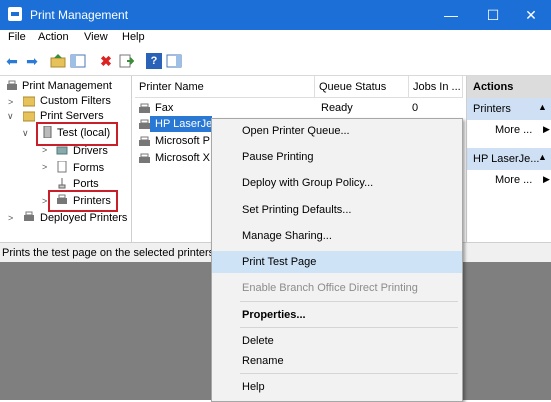  I want to click on back-arrow-icon: ⬅, so click(12, 61).